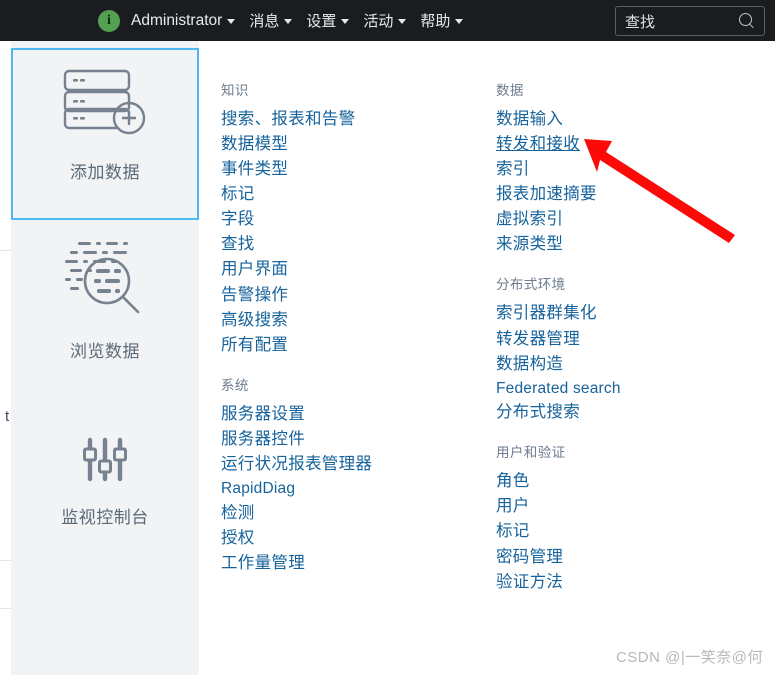 This screenshot has width=775, height=675. Describe the element at coordinates (49, 20) in the screenshot. I see `topbar-left-spacer` at that location.